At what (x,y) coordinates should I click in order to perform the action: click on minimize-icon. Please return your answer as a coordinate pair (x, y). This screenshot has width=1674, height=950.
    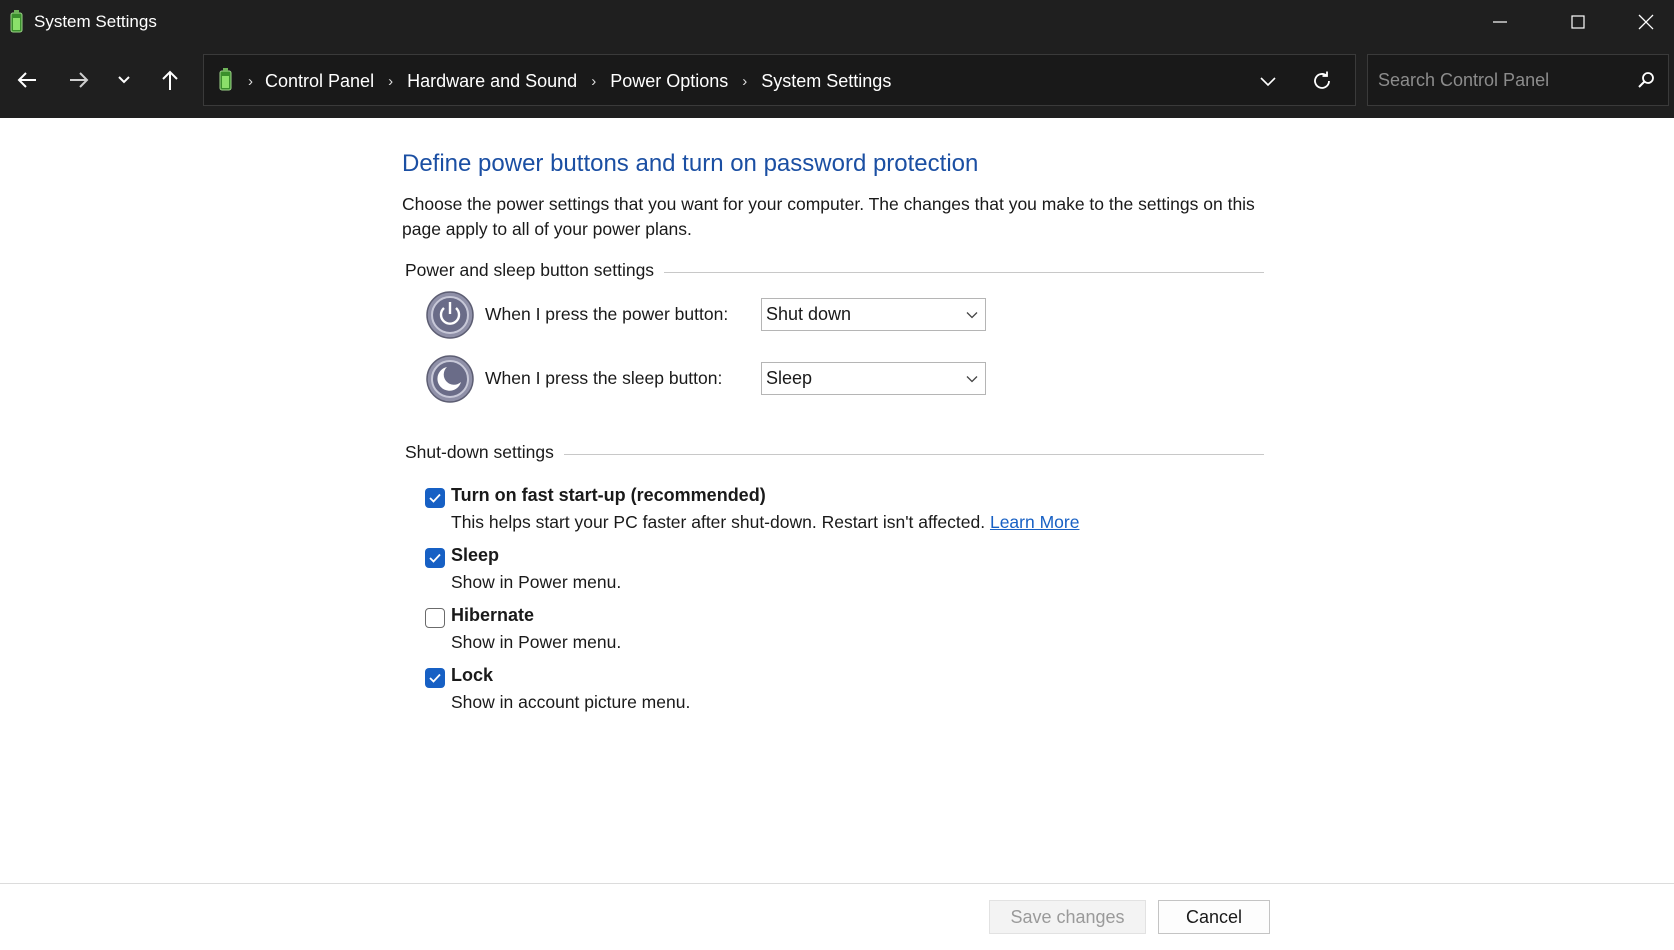
    Looking at the image, I should click on (1500, 22).